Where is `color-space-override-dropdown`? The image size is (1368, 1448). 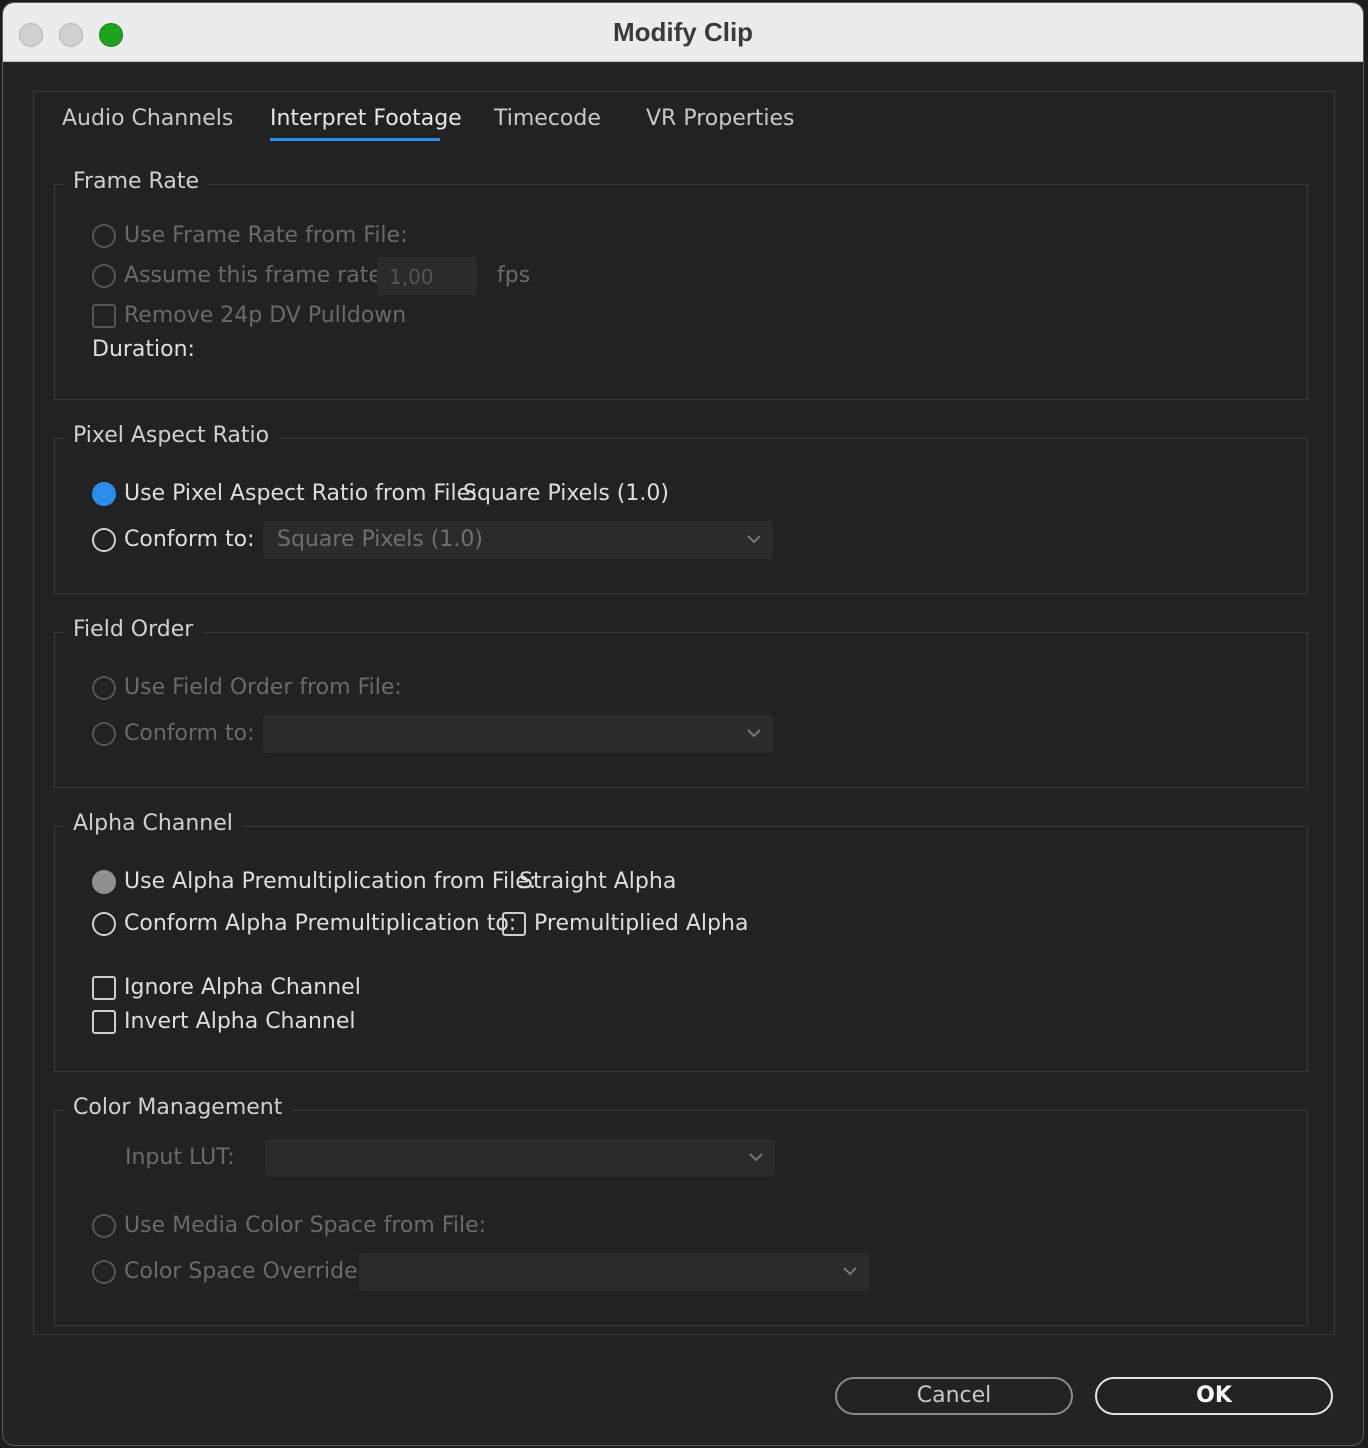
color-space-override-dropdown is located at coordinates (614, 1272).